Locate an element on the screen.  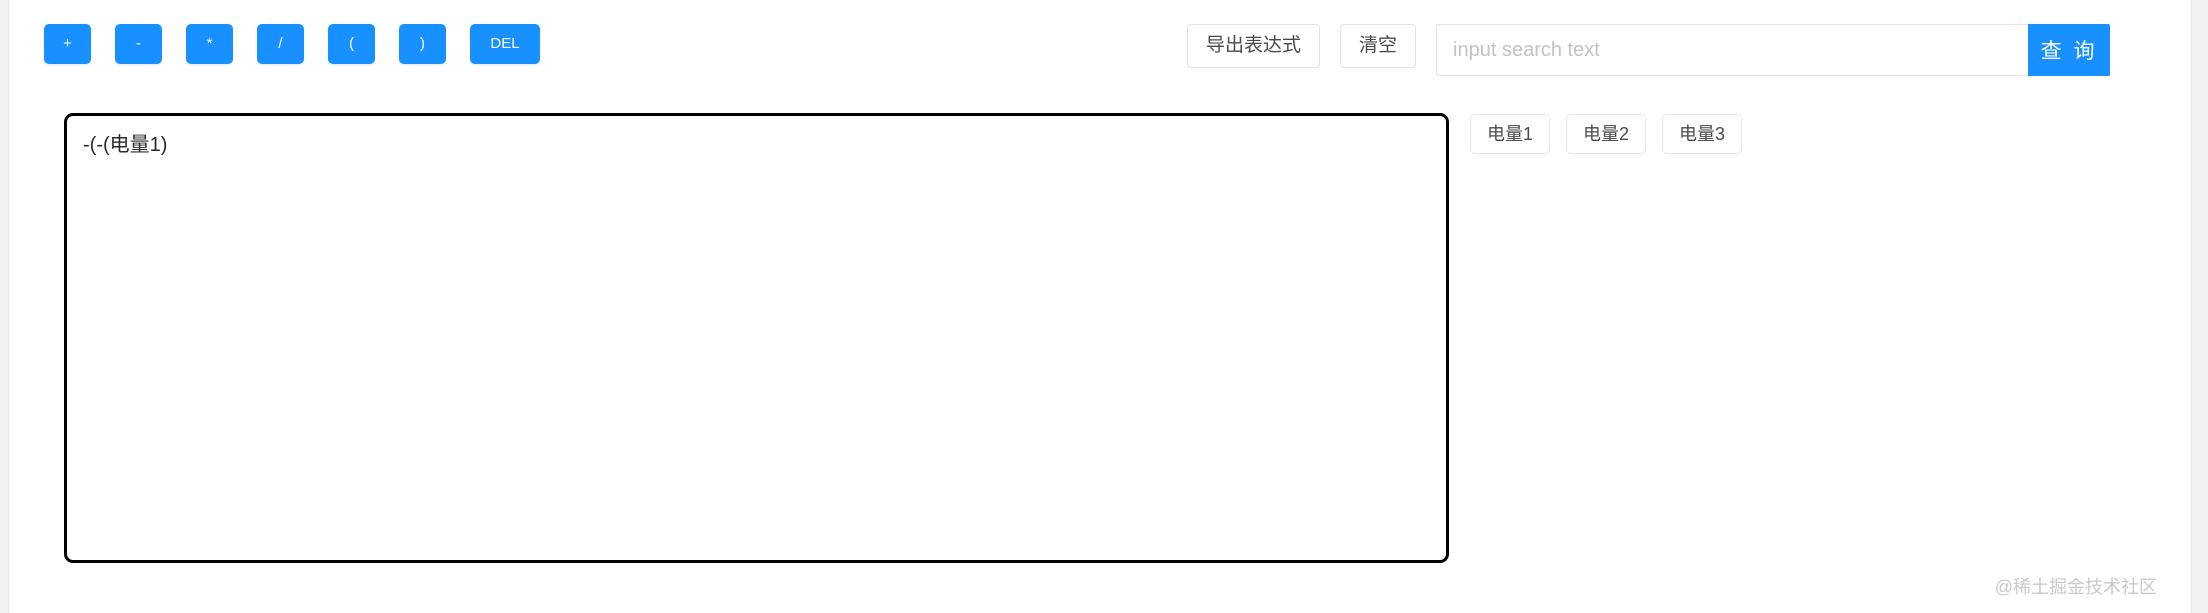
operator-button-divide: / is located at coordinates (280, 44).